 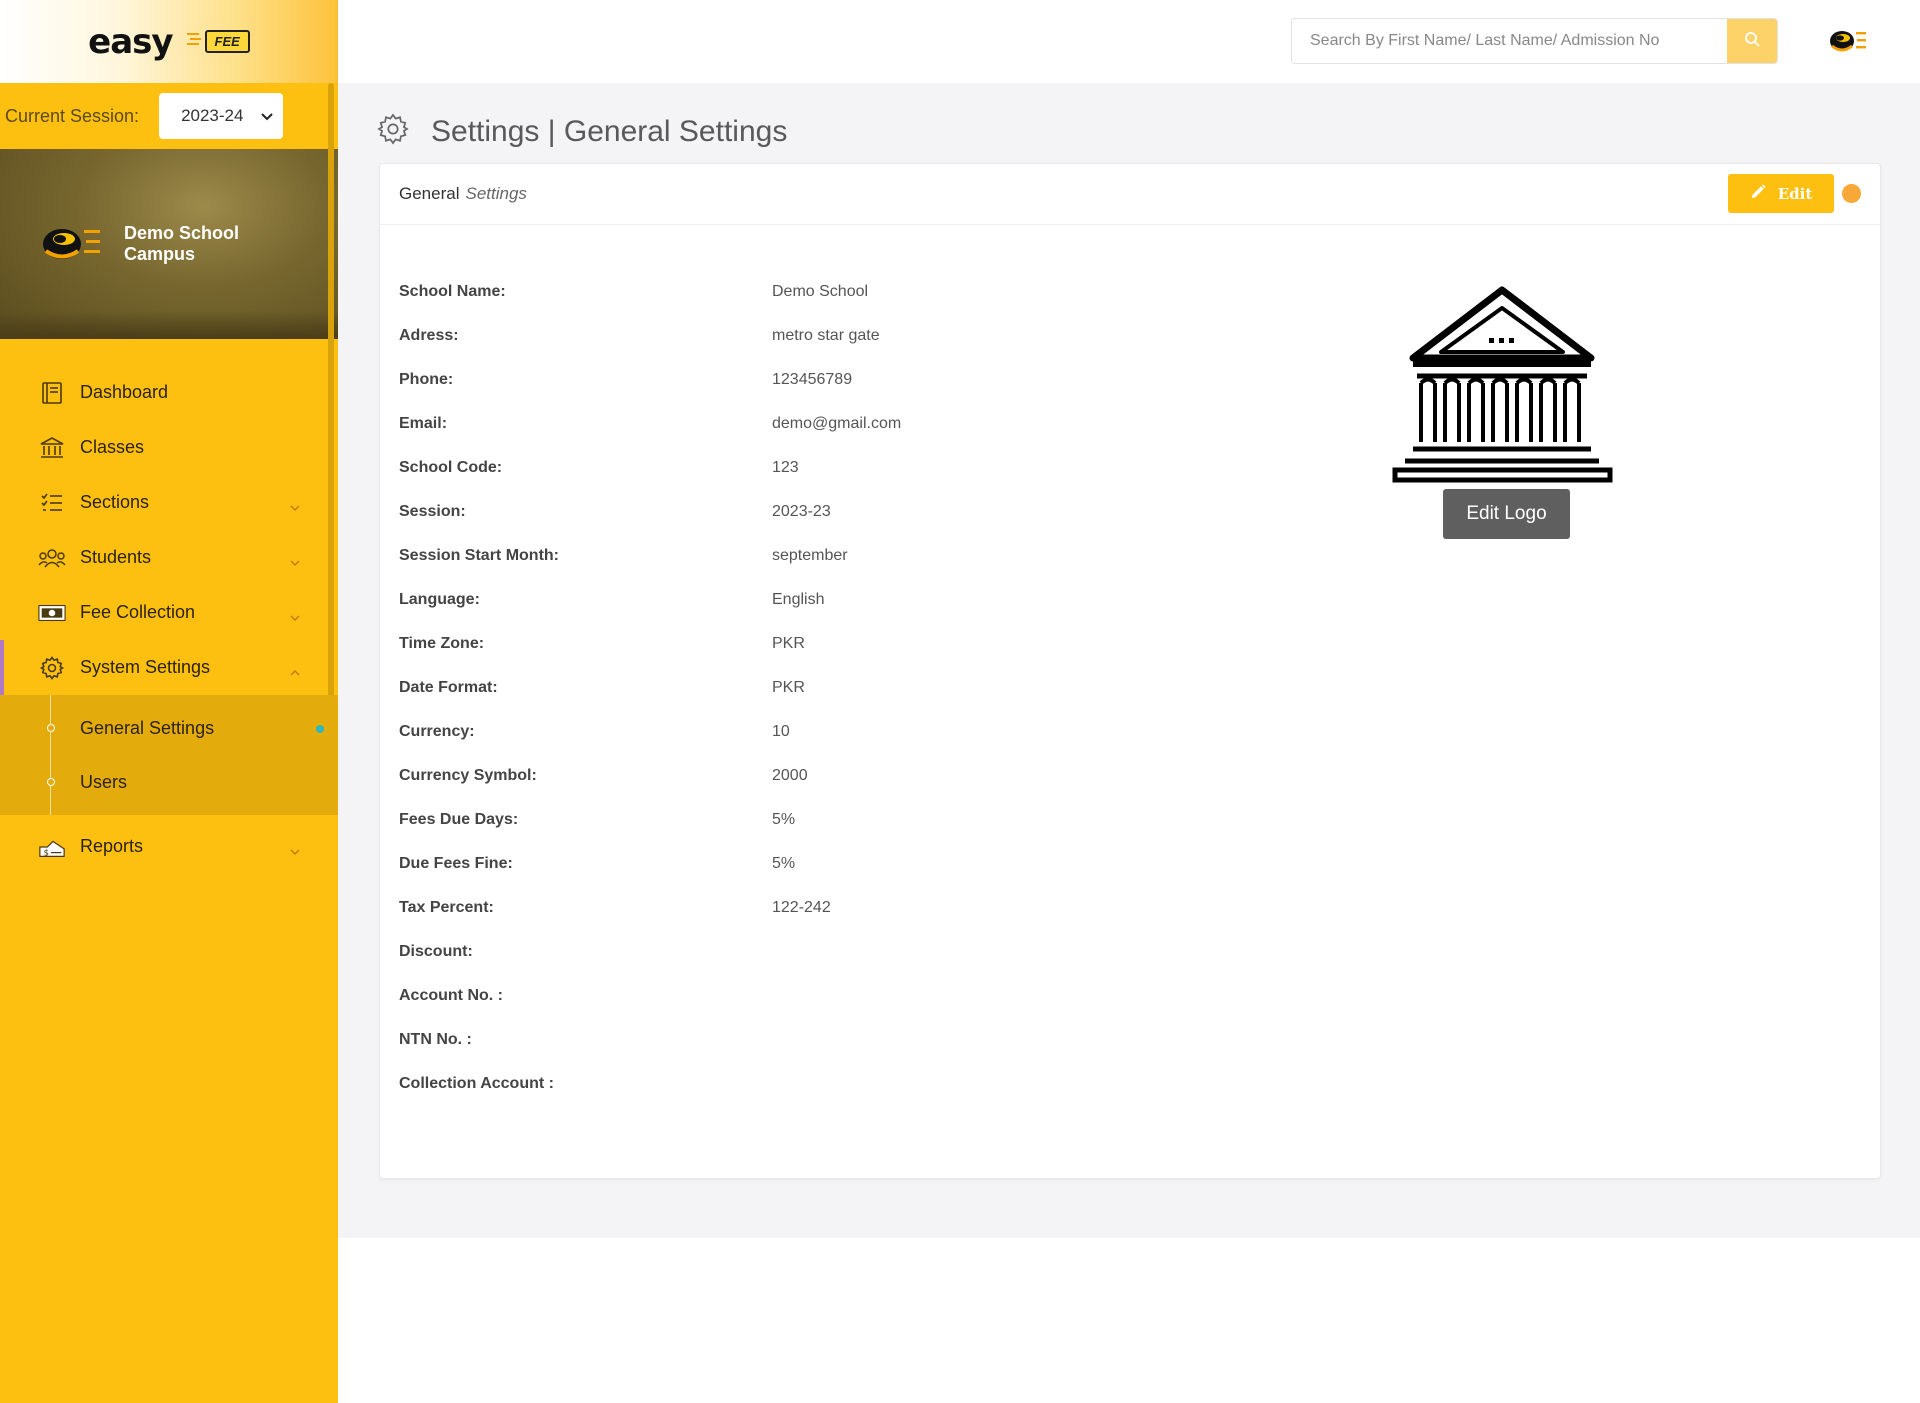 What do you see at coordinates (650, 789) in the screenshot?
I see `field-row: Currency Symbol: 2000` at bounding box center [650, 789].